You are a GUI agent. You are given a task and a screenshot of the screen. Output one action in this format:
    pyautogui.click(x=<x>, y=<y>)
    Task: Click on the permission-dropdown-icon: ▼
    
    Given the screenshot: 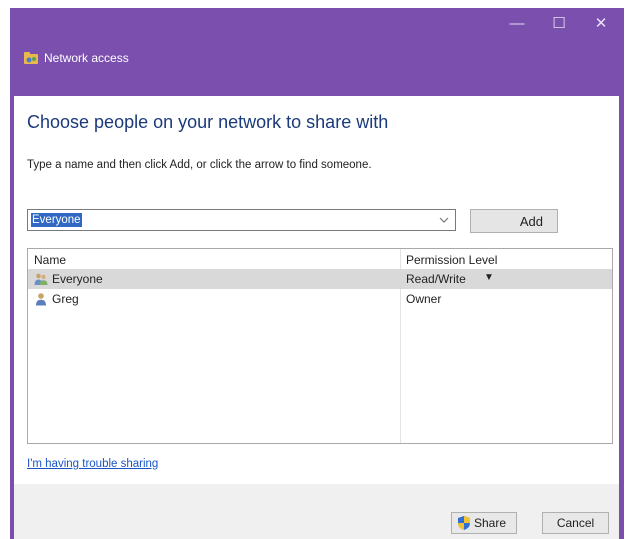 What is the action you would take?
    pyautogui.click(x=489, y=277)
    